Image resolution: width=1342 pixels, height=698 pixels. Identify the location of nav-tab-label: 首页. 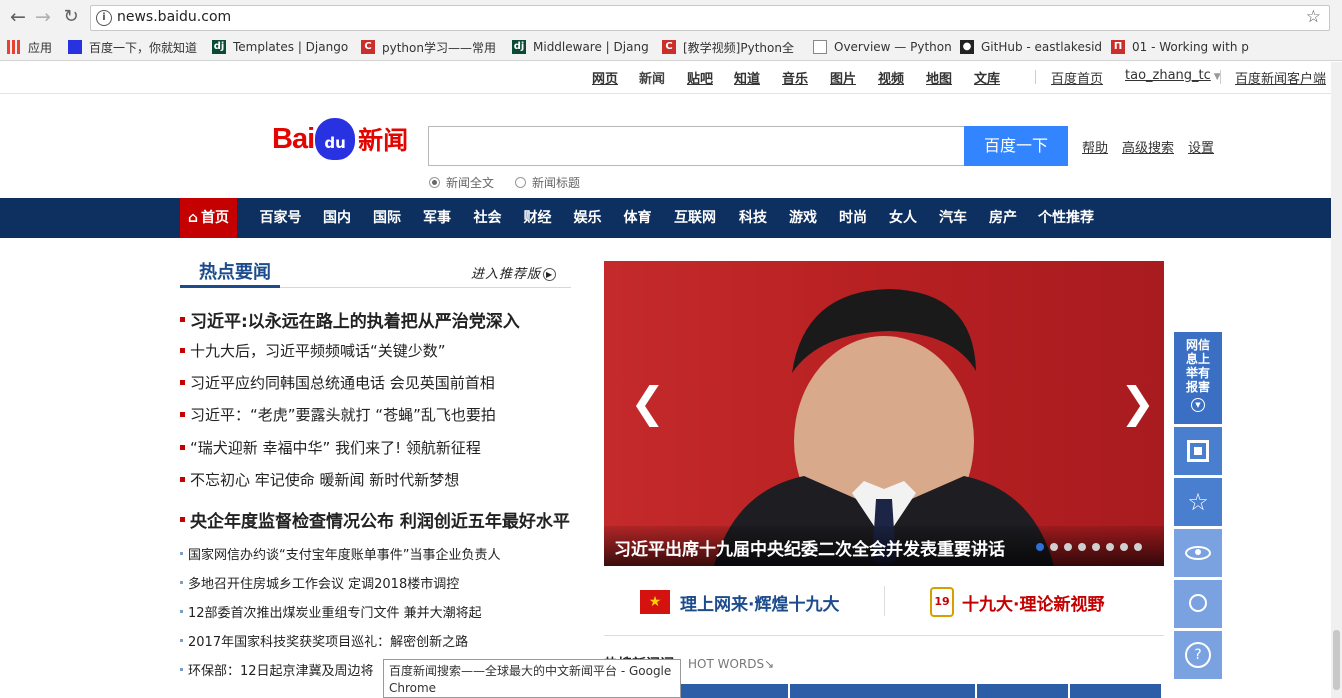
(215, 218).